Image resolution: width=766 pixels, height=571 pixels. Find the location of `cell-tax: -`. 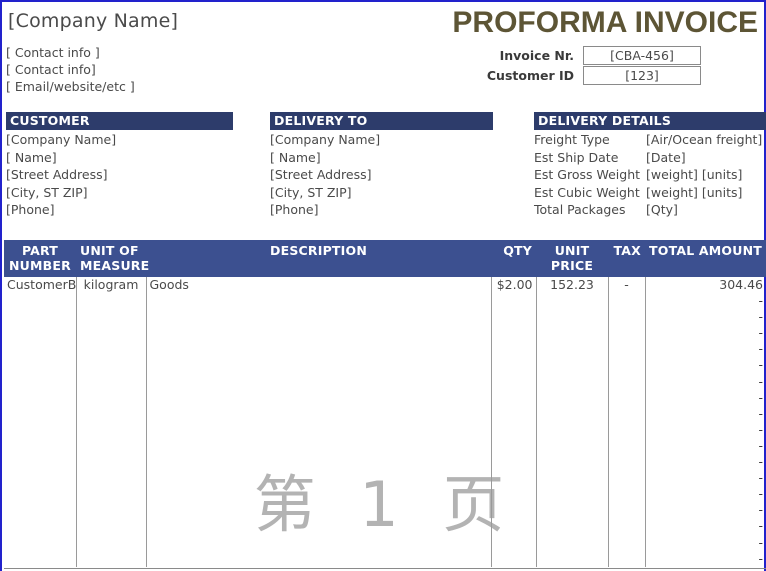

cell-tax: - is located at coordinates (627, 285).